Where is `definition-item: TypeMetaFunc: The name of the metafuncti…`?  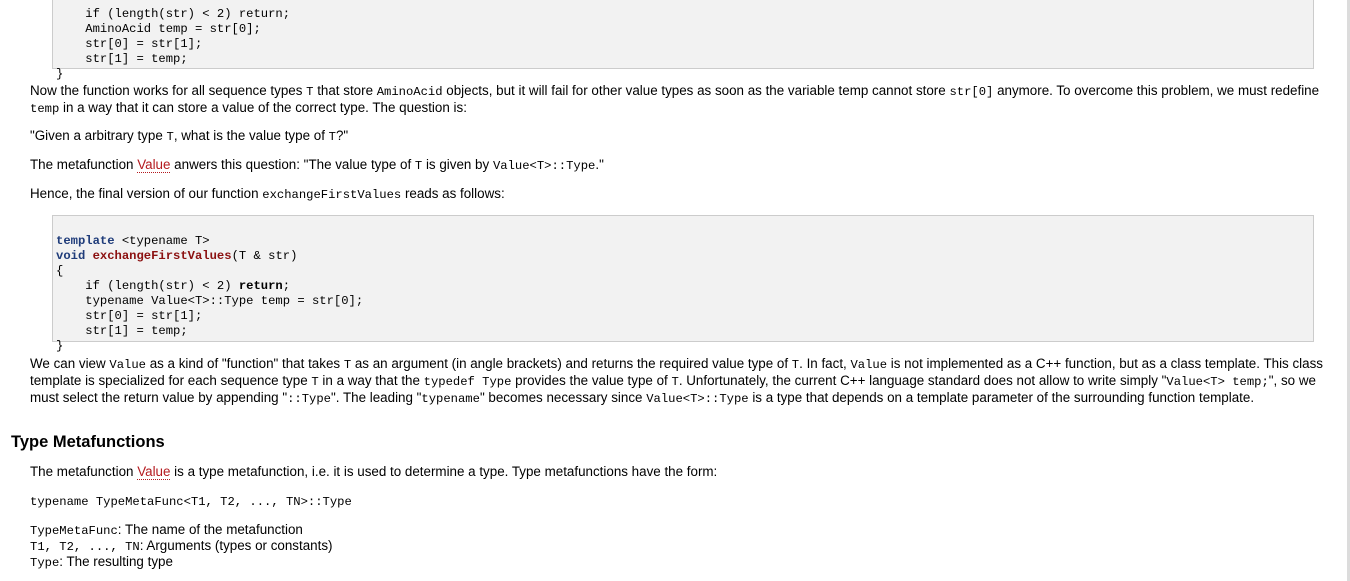
definition-item: TypeMetaFunc: The name of the metafuncti… is located at coordinates (166, 530).